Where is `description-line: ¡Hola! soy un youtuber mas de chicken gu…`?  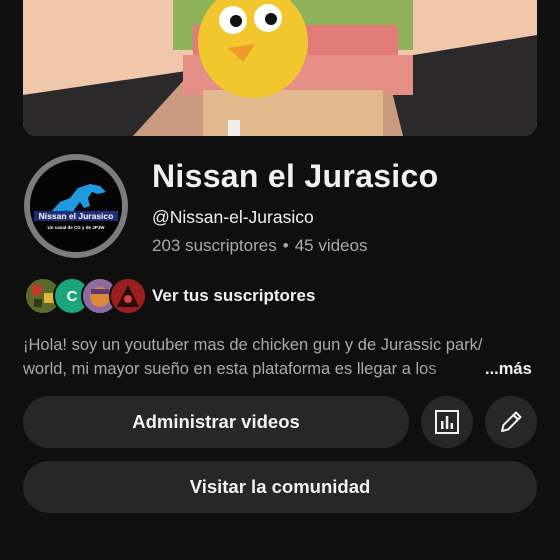
description-line: ¡Hola! soy un youtuber mas de chicken gu… is located at coordinates (253, 345).